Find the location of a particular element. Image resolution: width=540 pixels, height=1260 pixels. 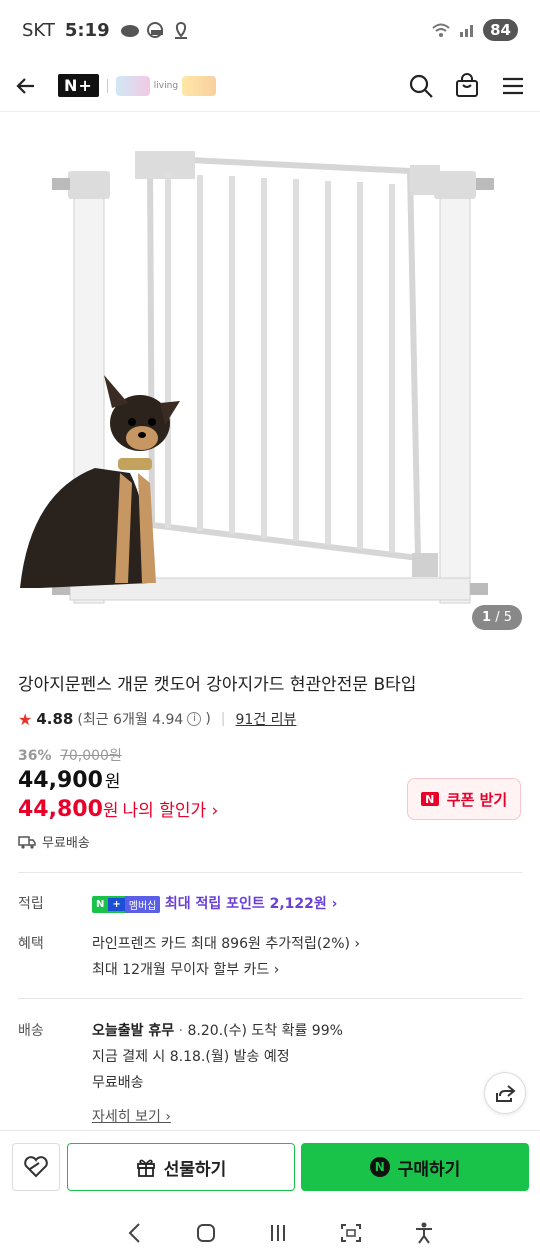

delivery-label: 배송 is located at coordinates (31, 1031).